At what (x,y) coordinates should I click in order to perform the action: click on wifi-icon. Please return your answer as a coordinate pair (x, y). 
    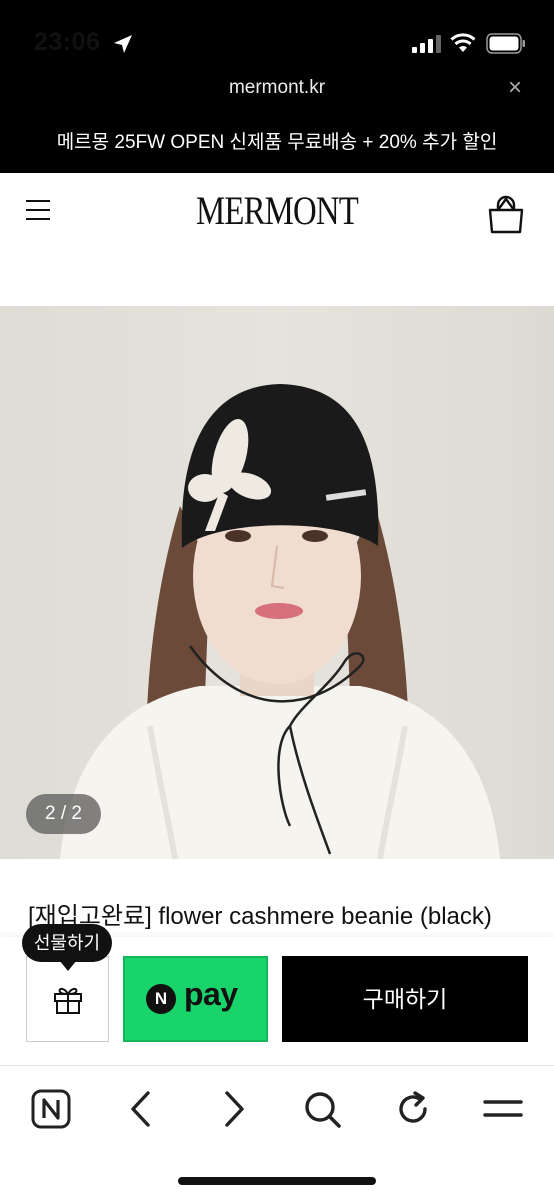
    Looking at the image, I should click on (463, 42).